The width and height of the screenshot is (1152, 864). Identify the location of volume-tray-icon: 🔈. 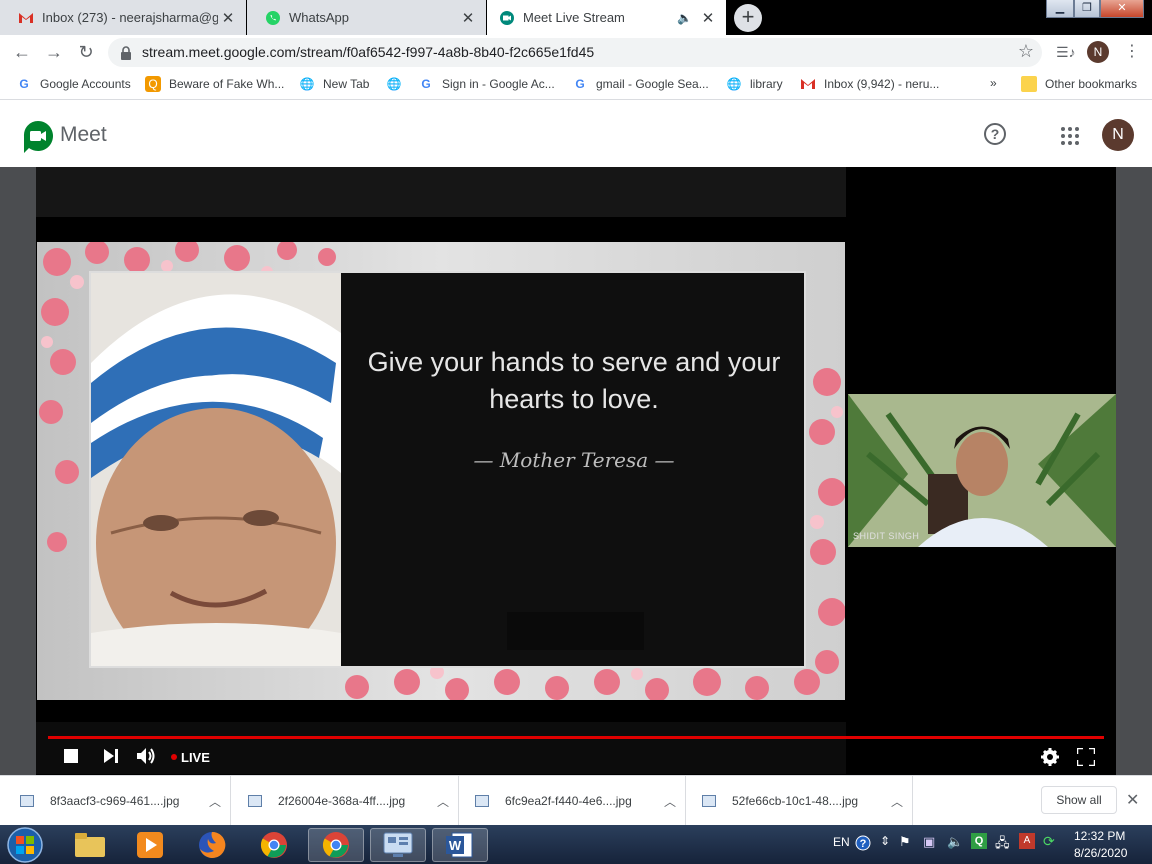
(955, 842).